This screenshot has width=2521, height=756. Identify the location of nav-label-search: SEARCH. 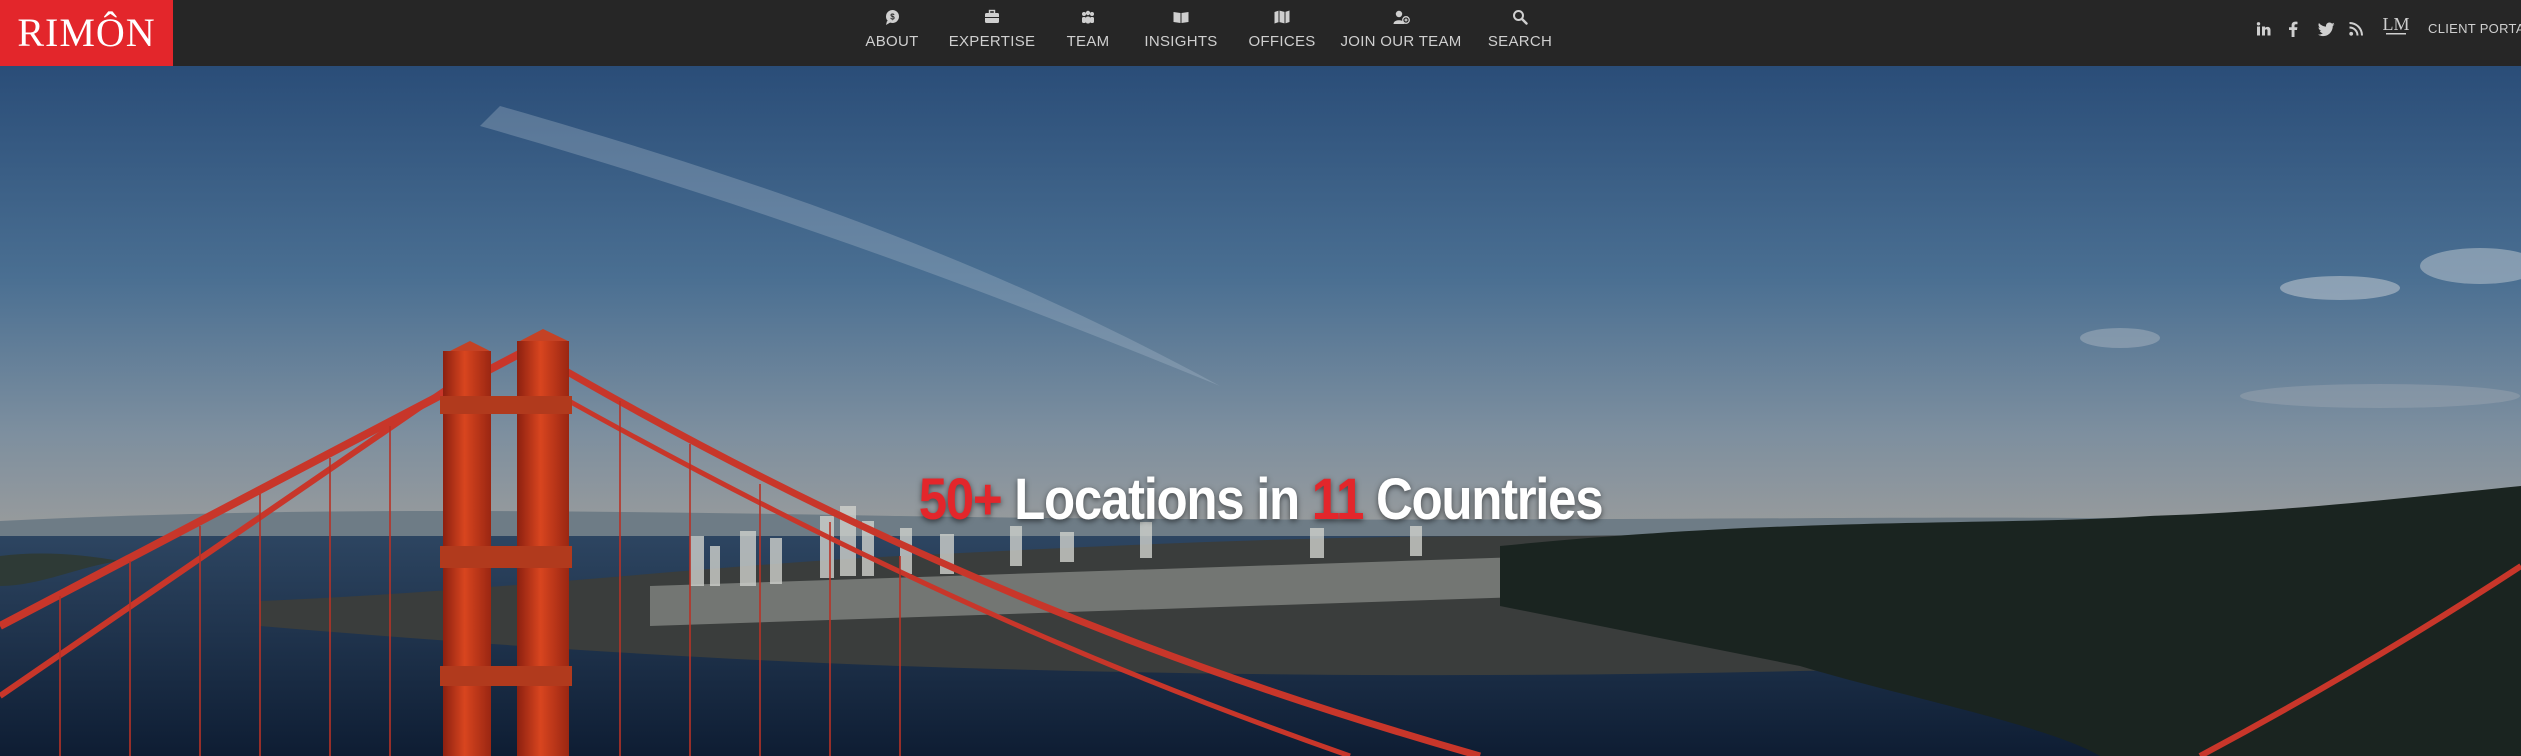
(1520, 41).